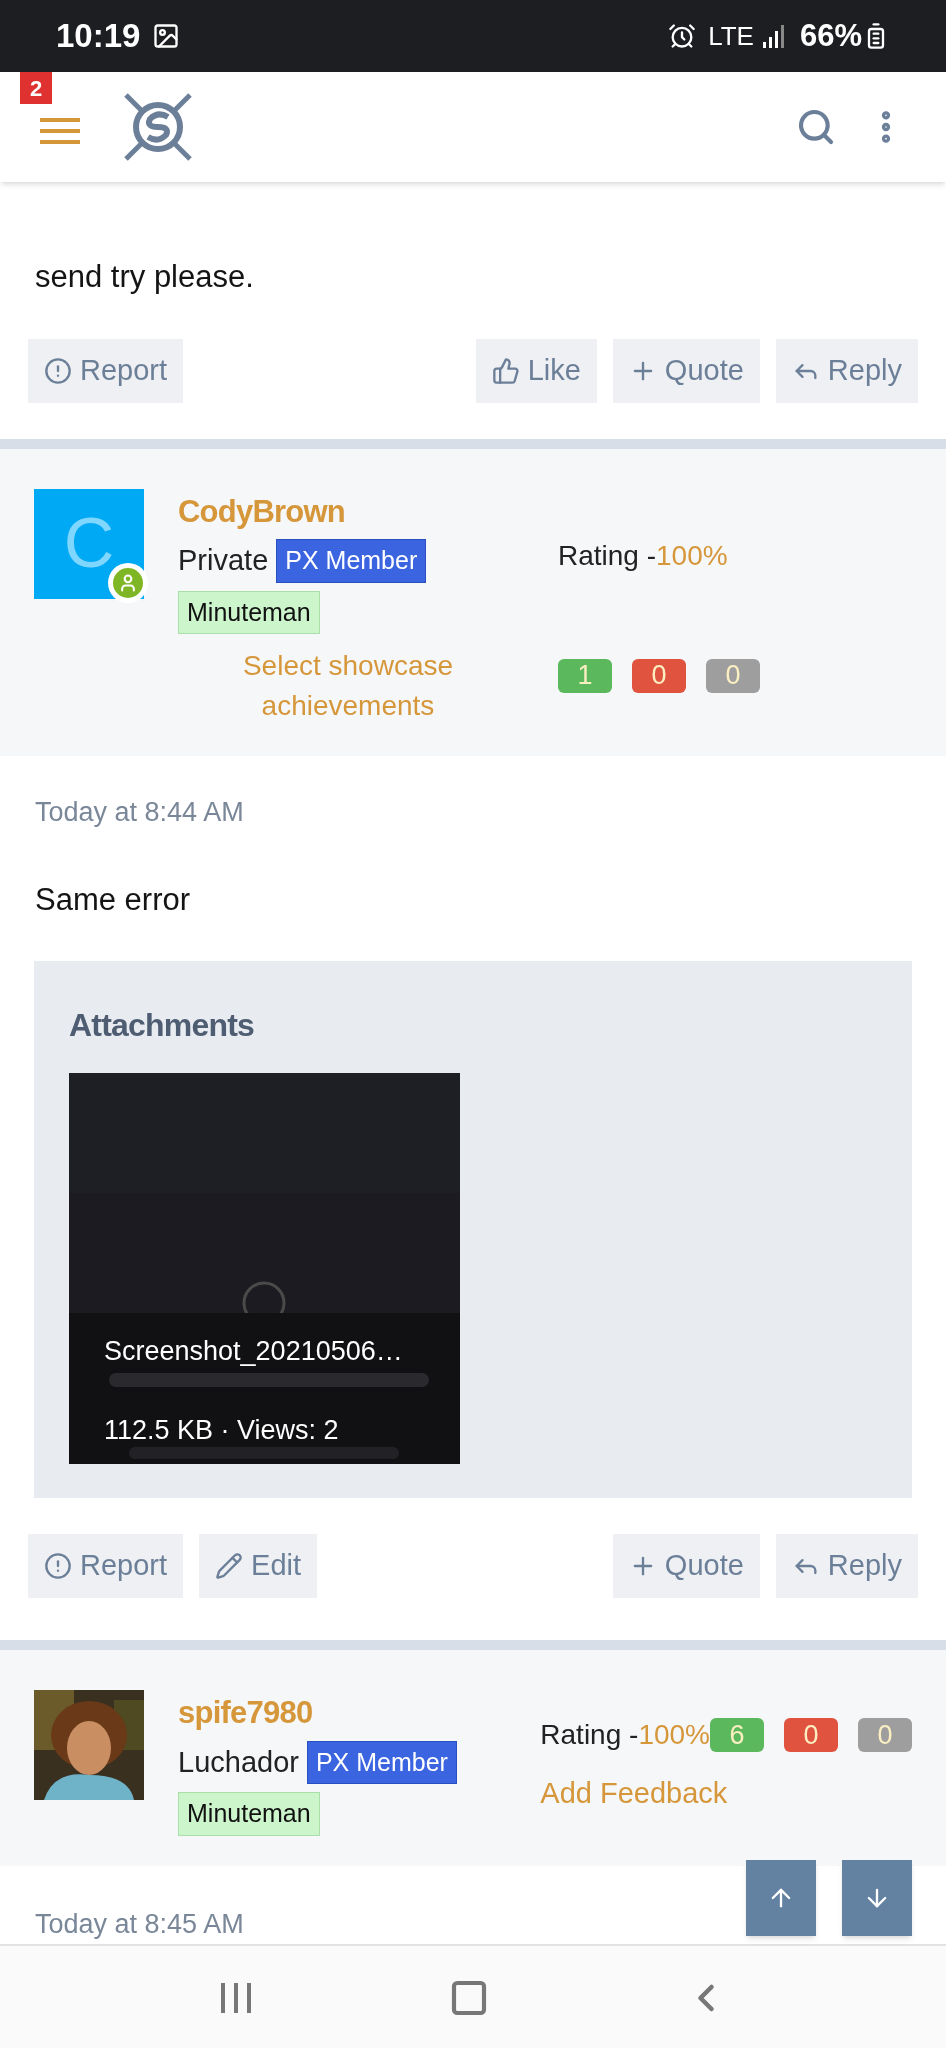 This screenshot has height=2048, width=946. Describe the element at coordinates (816, 127) in the screenshot. I see `search-icon` at that location.